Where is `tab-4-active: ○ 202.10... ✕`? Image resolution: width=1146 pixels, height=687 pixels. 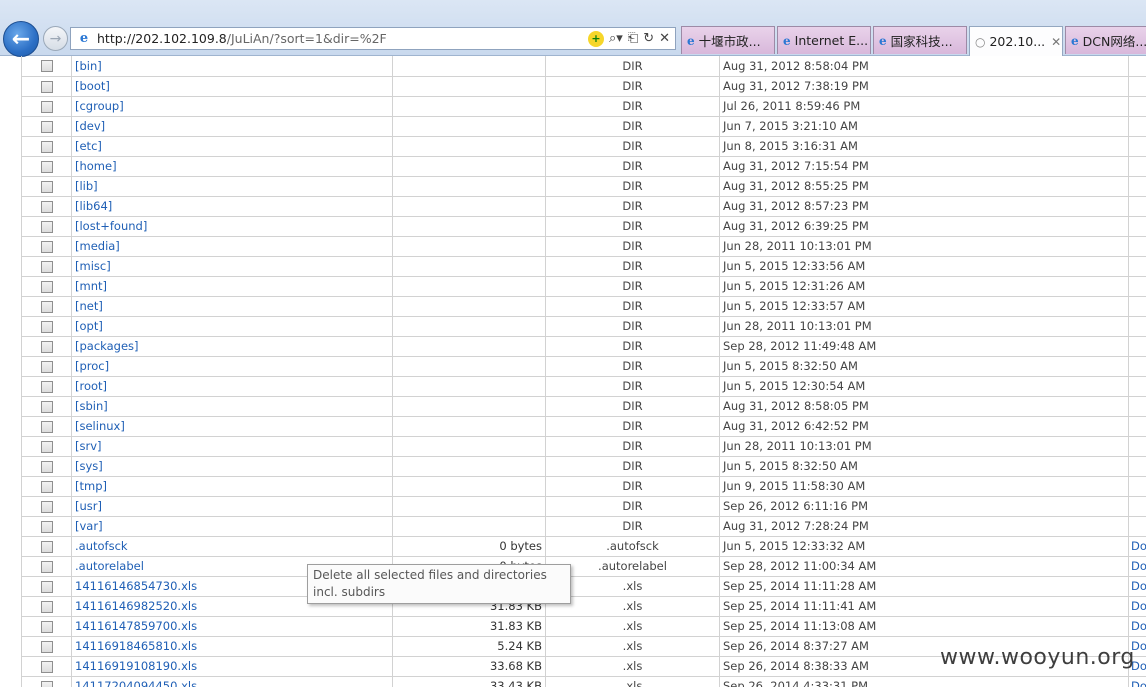 tab-4-active: ○ 202.10... ✕ is located at coordinates (1016, 41).